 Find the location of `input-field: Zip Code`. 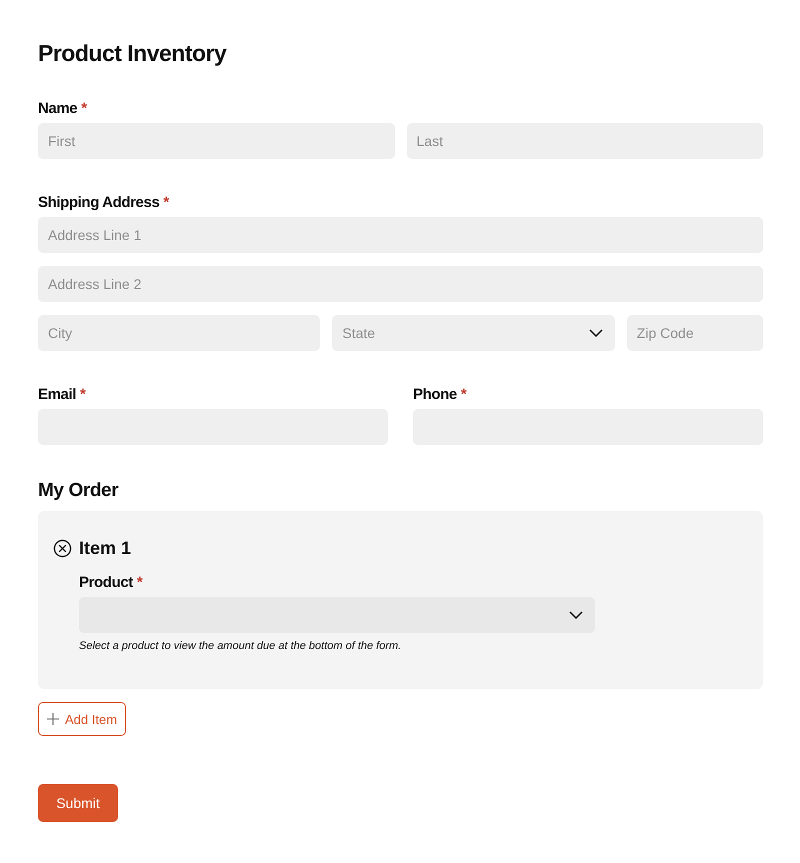

input-field: Zip Code is located at coordinates (694, 333).